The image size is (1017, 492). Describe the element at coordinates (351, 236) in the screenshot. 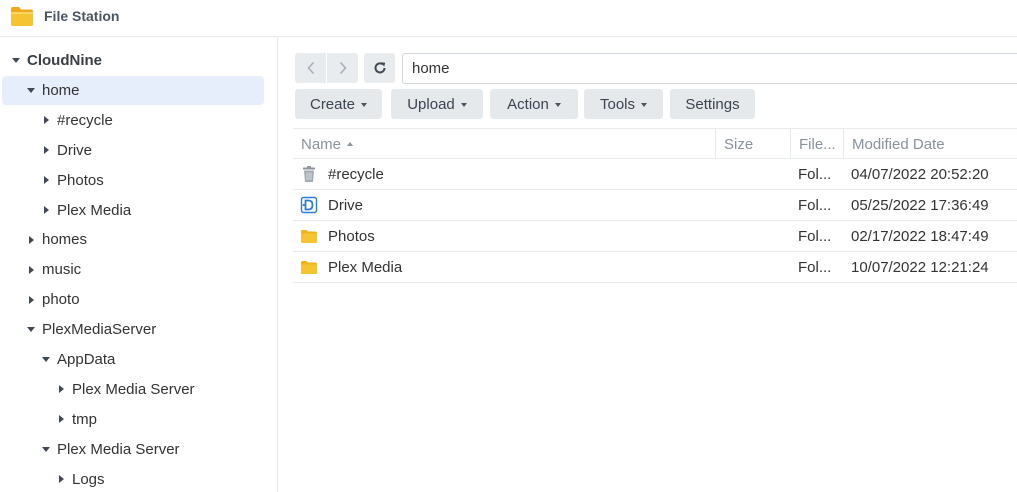

I see `file-name: Photos` at that location.